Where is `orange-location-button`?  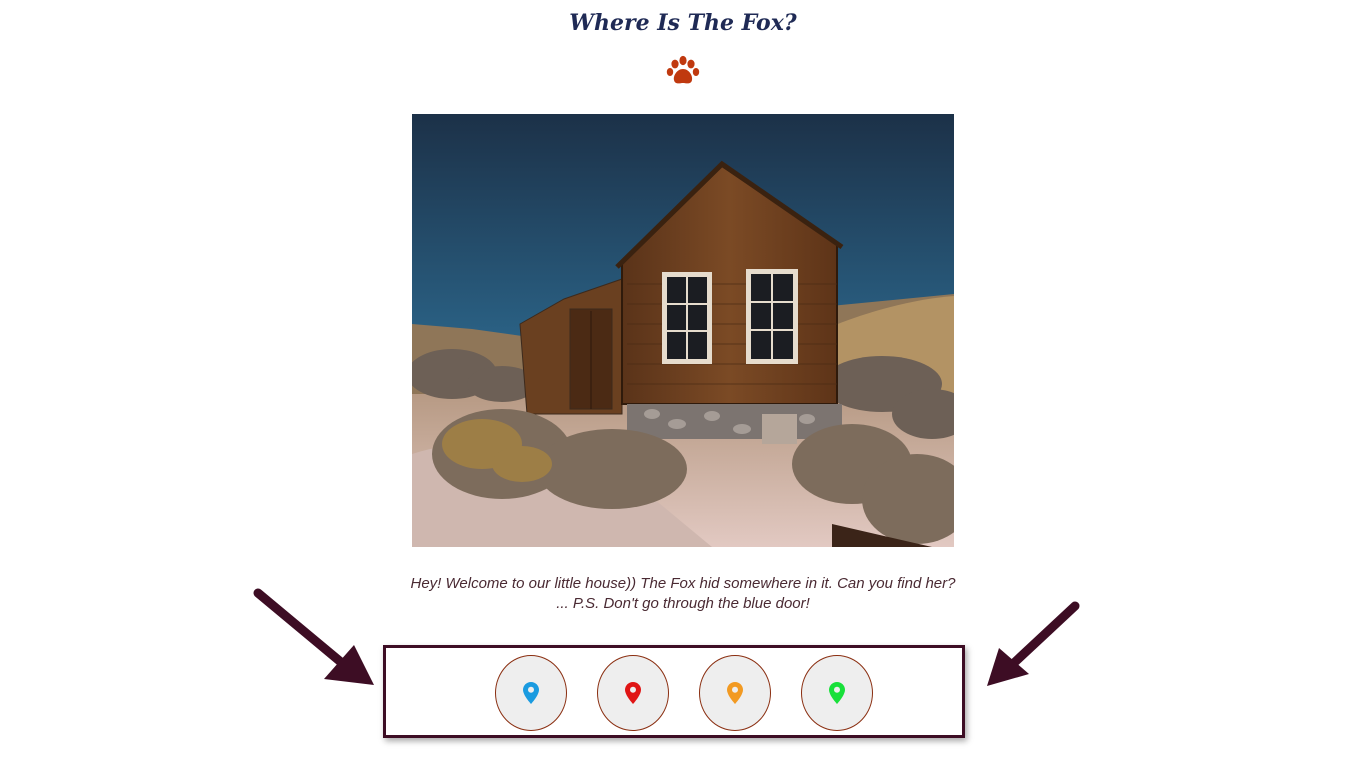 orange-location-button is located at coordinates (735, 693).